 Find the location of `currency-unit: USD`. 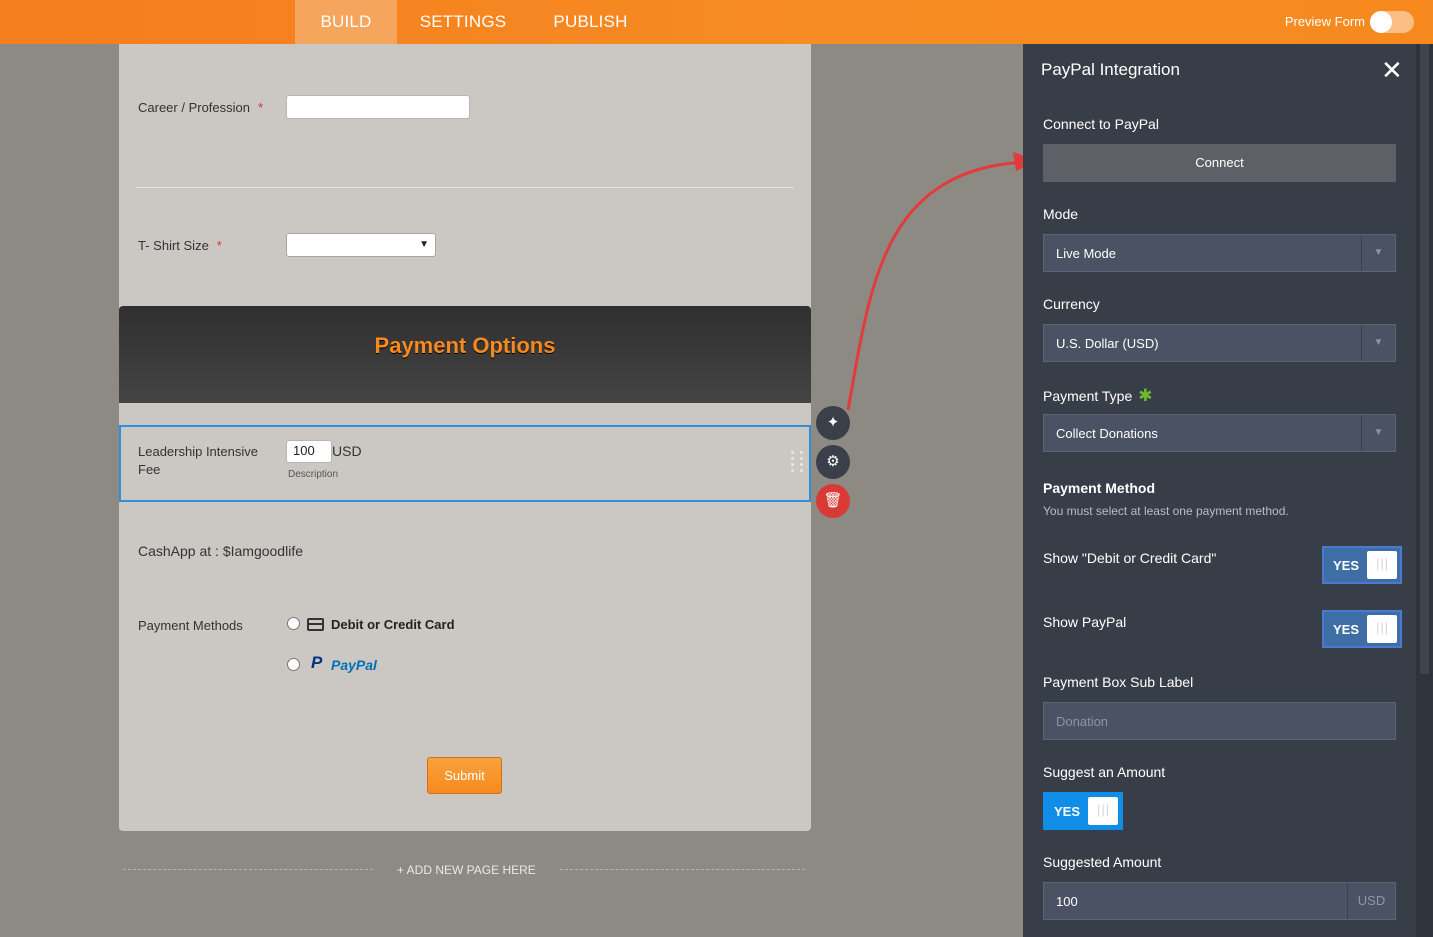

currency-unit: USD is located at coordinates (1371, 901).